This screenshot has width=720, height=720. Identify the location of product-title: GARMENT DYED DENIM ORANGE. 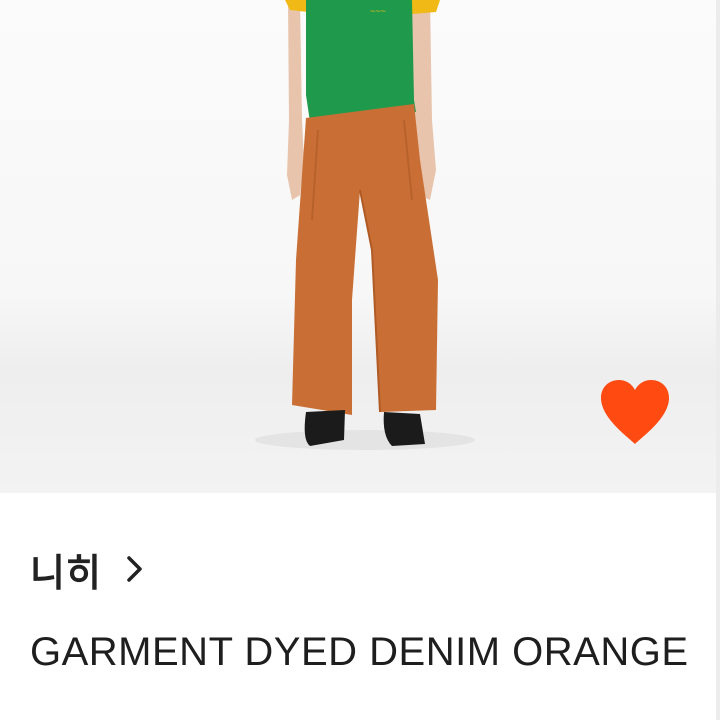
(359, 652).